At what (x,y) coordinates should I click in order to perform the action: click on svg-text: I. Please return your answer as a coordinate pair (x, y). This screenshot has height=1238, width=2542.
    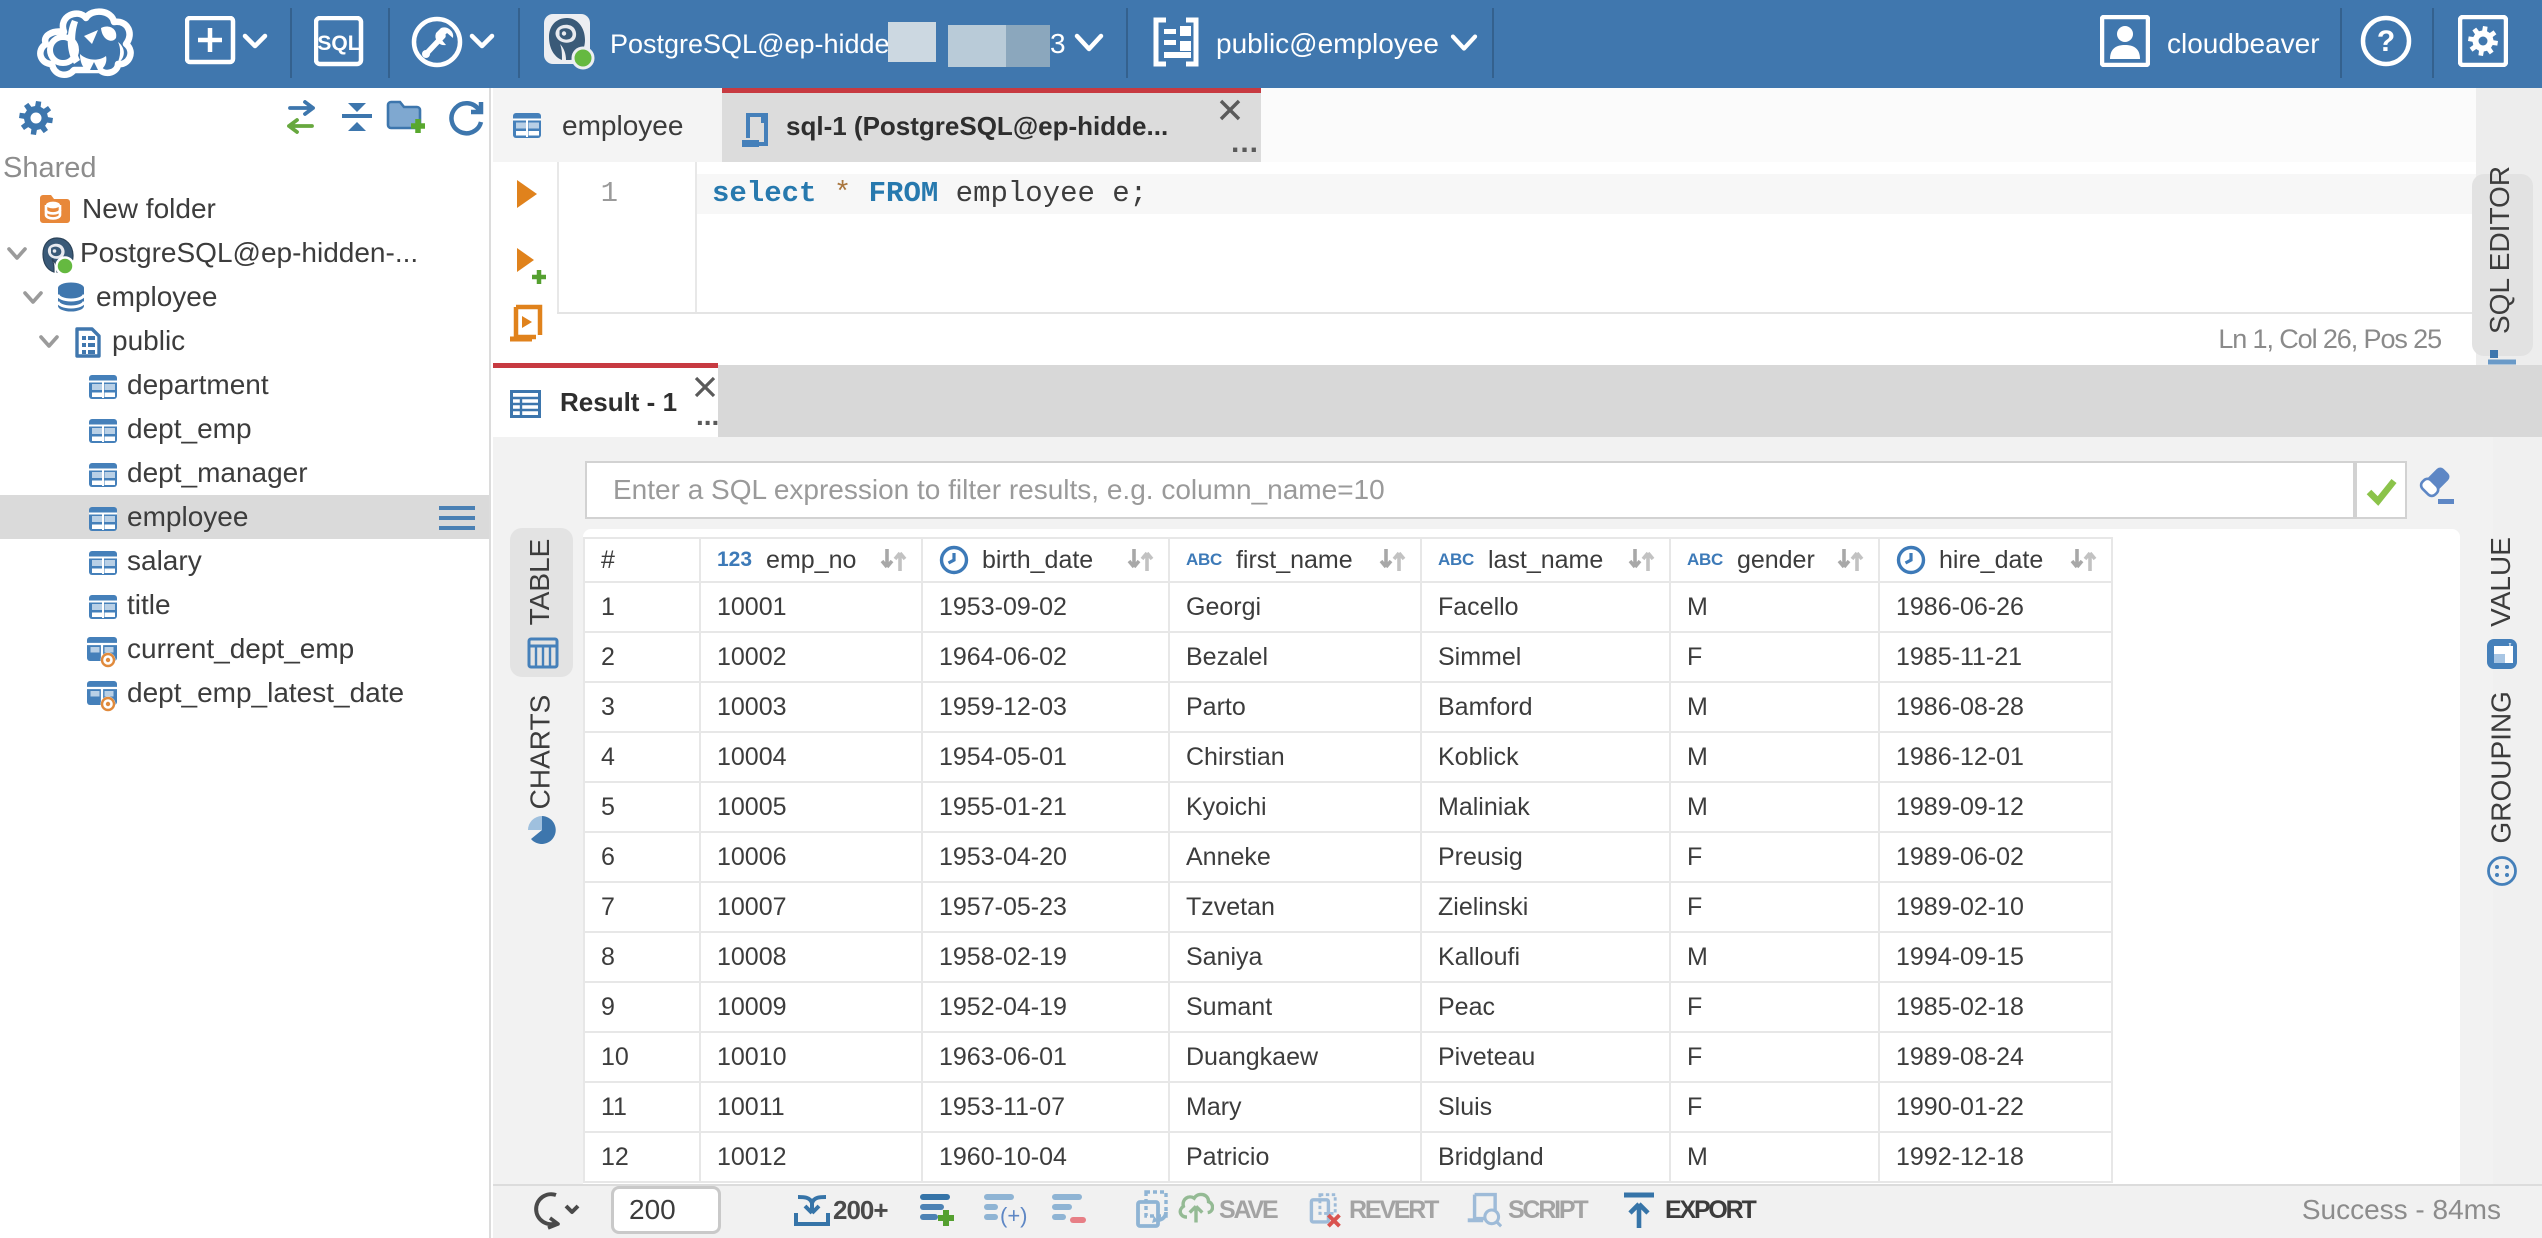
    Looking at the image, I should click on (2510, 647).